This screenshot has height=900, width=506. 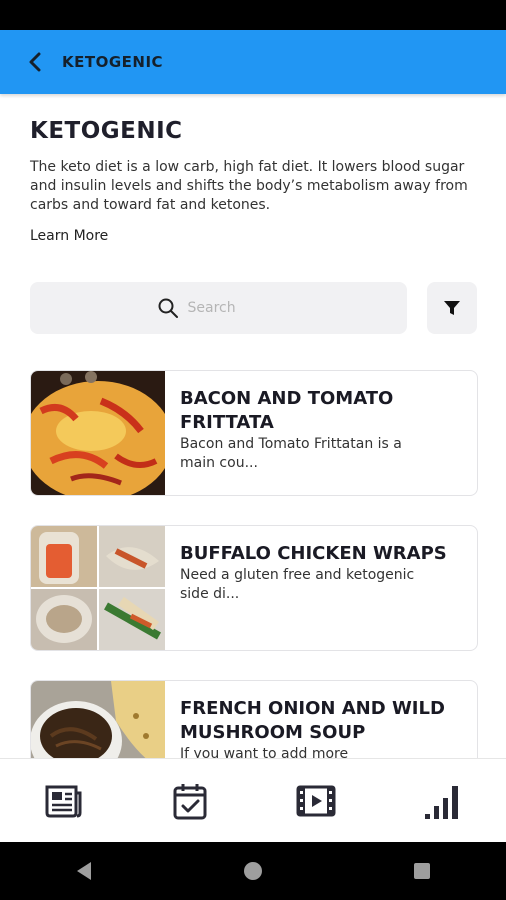 I want to click on bar-chart-icon, so click(x=441, y=802).